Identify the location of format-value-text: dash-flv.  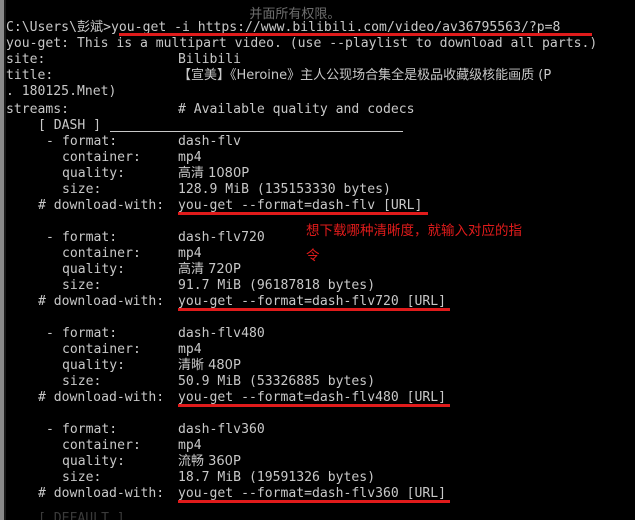
(210, 141).